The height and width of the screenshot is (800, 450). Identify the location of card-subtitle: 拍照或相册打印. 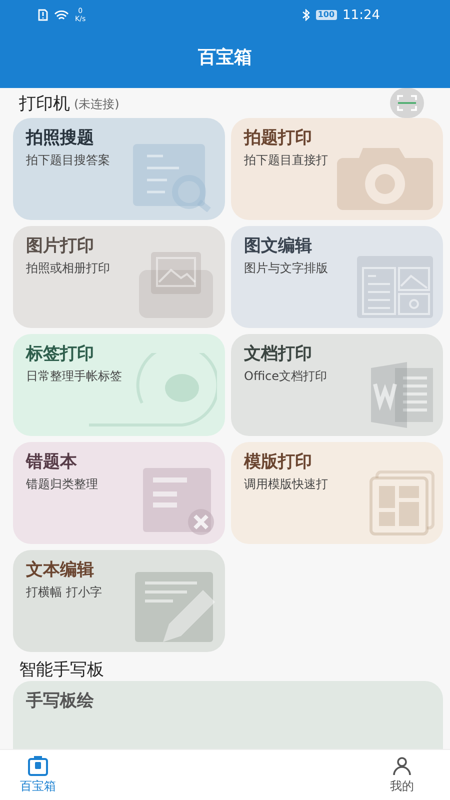
(68, 268).